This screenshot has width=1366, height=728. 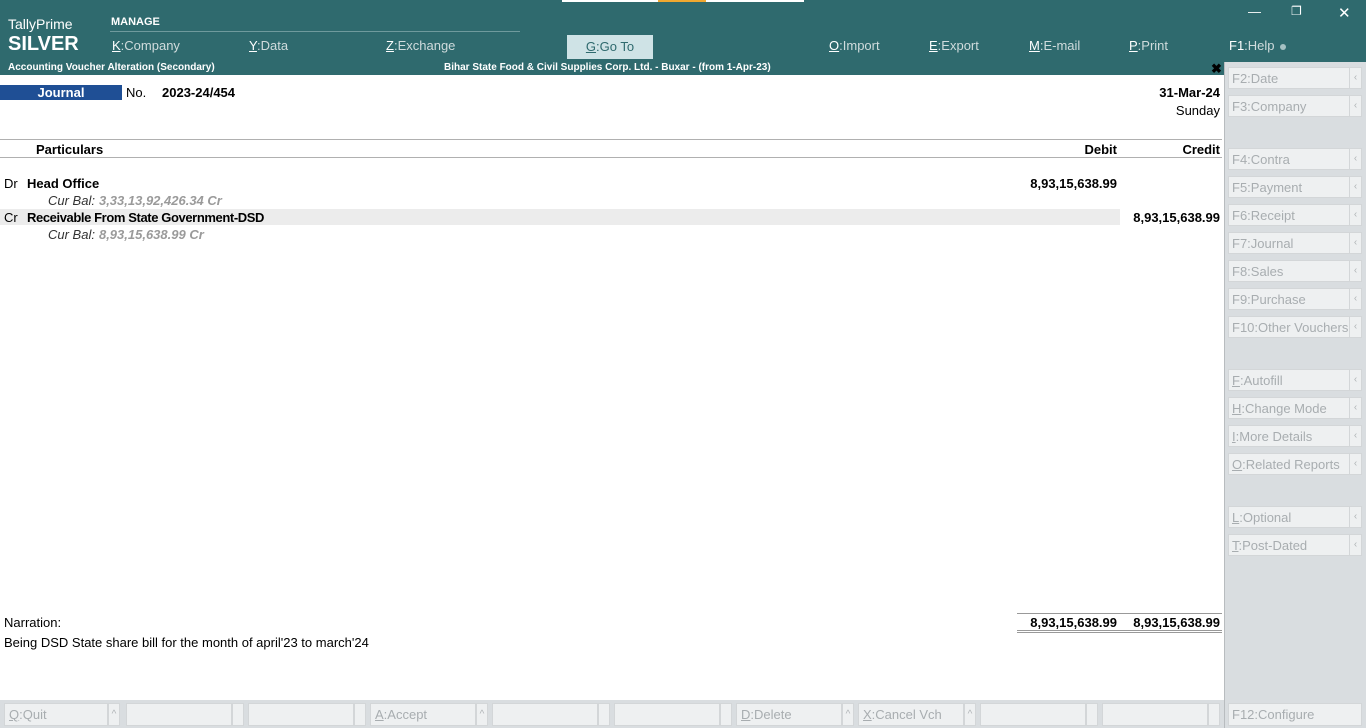 What do you see at coordinates (1295, 187) in the screenshot?
I see `f5-payment-button: F5:Payment ‹` at bounding box center [1295, 187].